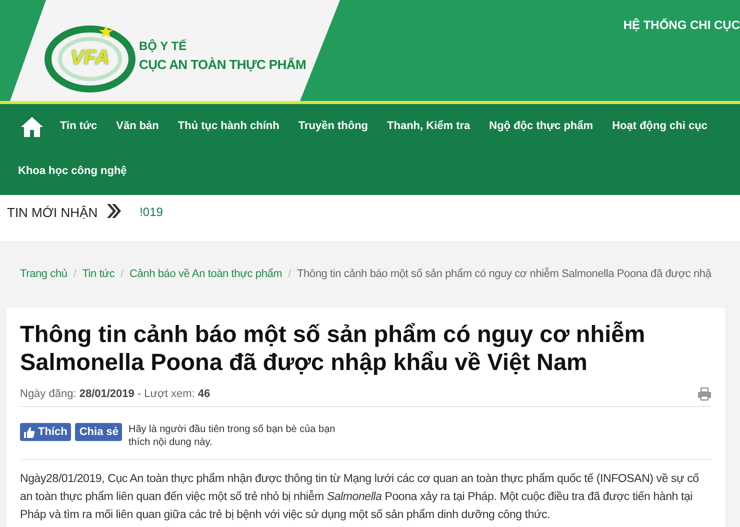 This screenshot has width=740, height=527. What do you see at coordinates (29, 432) in the screenshot?
I see `thumbs-up-icon` at bounding box center [29, 432].